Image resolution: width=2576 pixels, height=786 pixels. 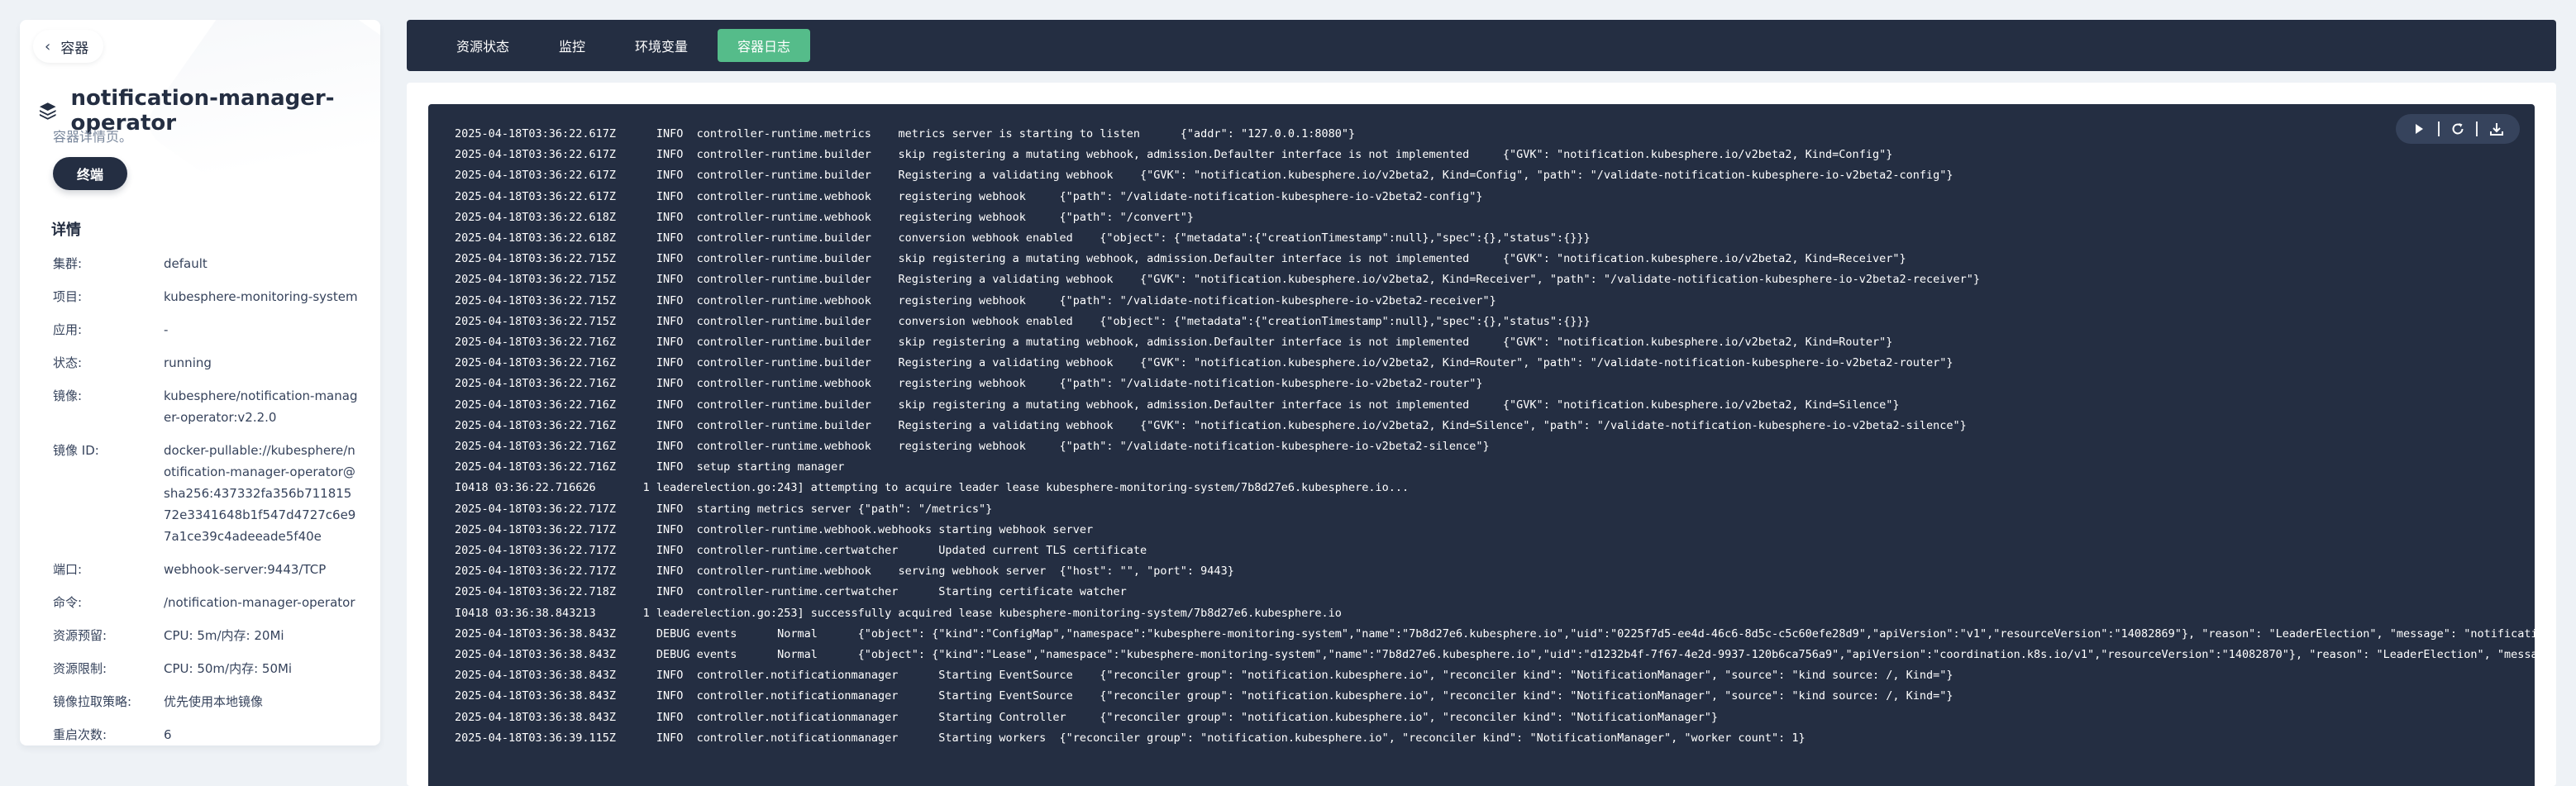 What do you see at coordinates (68, 395) in the screenshot?
I see `detail-key: 镜像:` at bounding box center [68, 395].